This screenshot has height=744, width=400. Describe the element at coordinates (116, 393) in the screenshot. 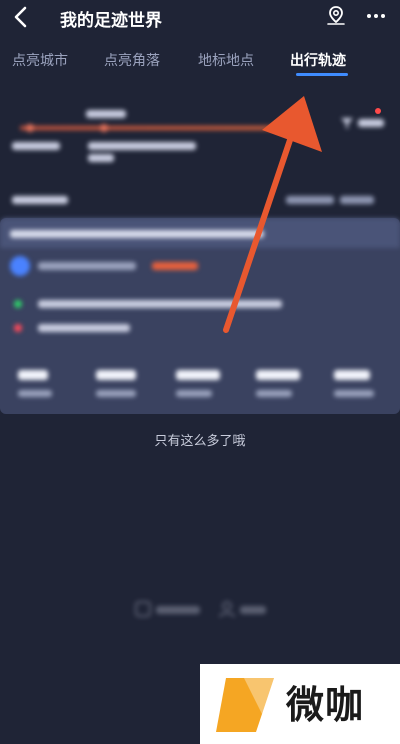

I see `stat-2-label` at that location.